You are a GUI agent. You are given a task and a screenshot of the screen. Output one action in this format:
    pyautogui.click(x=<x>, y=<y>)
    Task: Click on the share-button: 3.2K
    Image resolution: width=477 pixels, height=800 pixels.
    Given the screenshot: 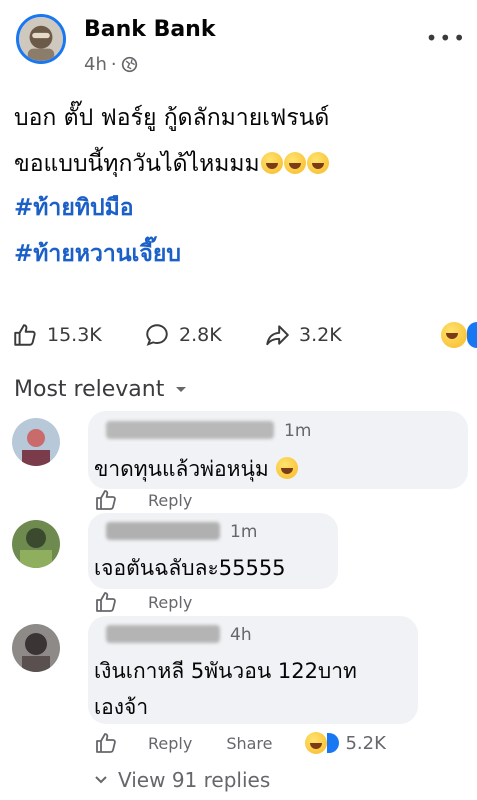 What is the action you would take?
    pyautogui.click(x=303, y=335)
    